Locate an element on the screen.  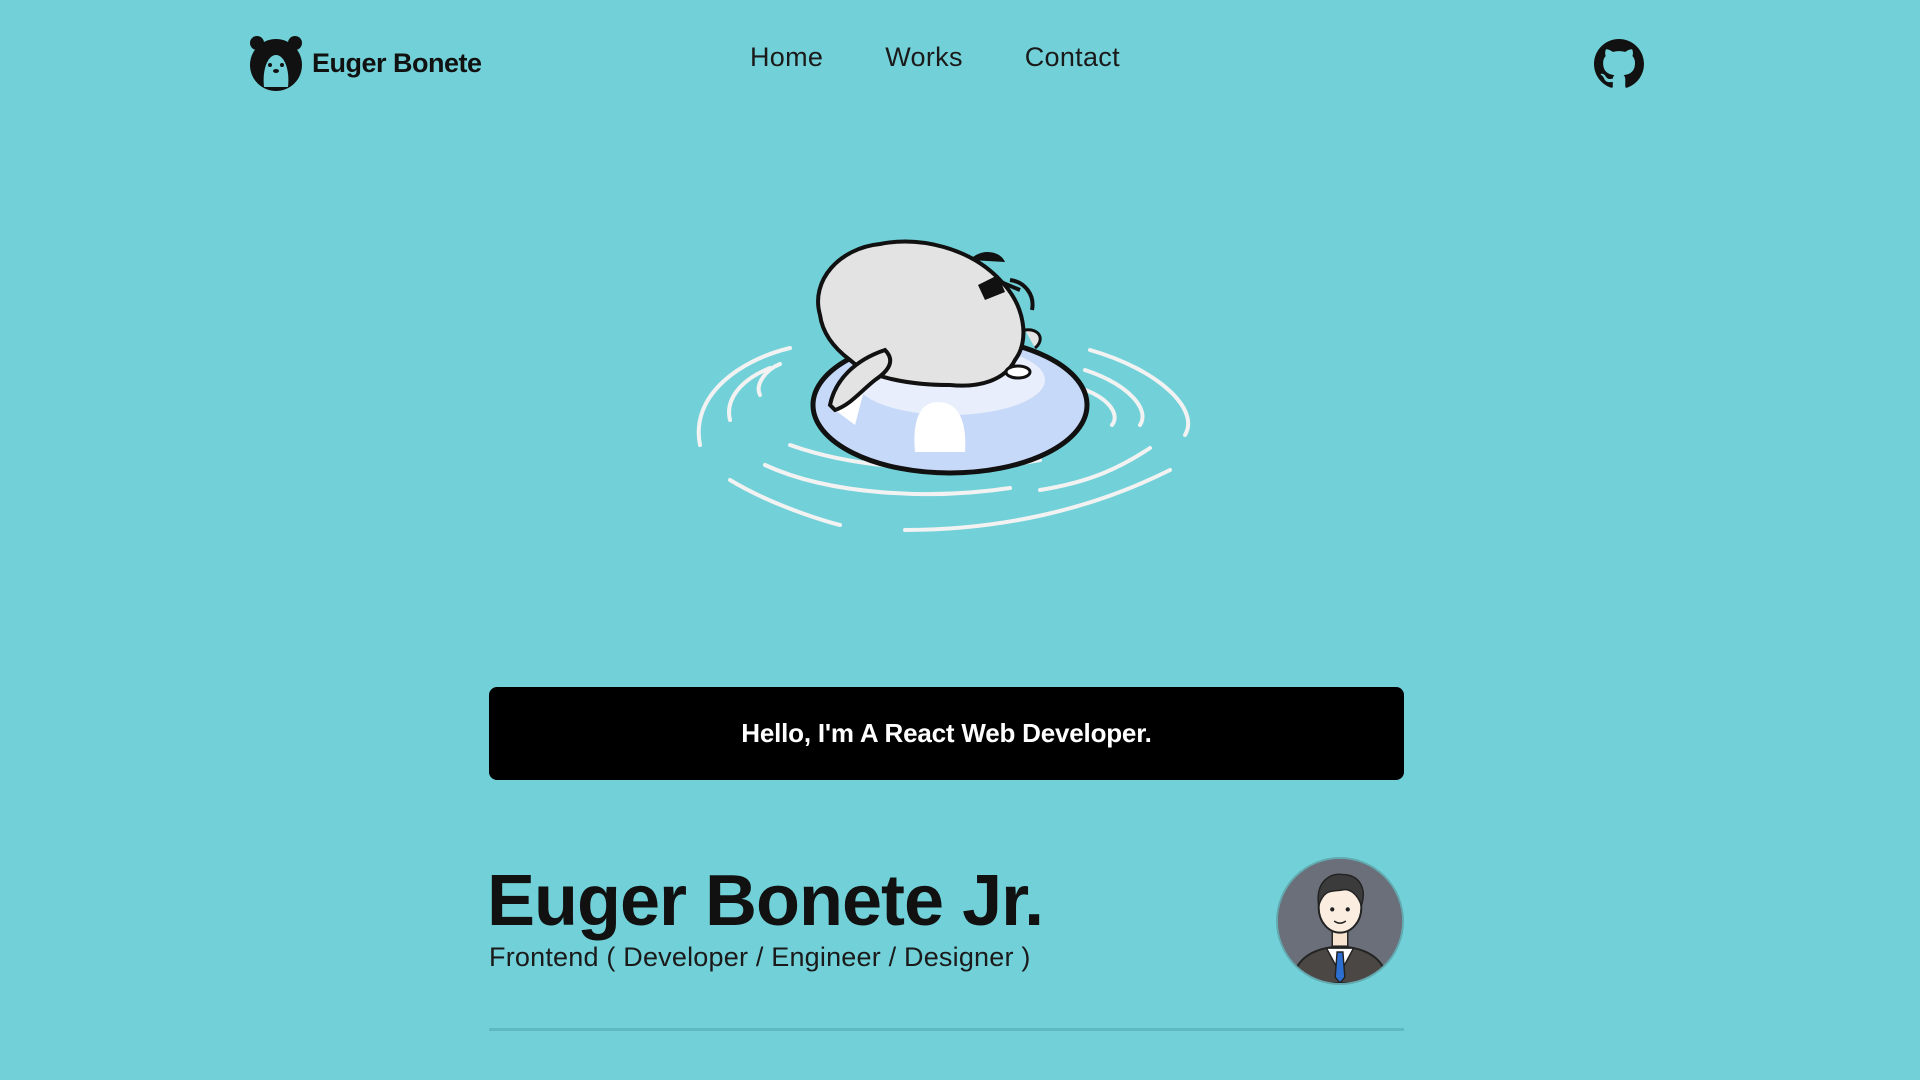
section-divider is located at coordinates (946, 1029).